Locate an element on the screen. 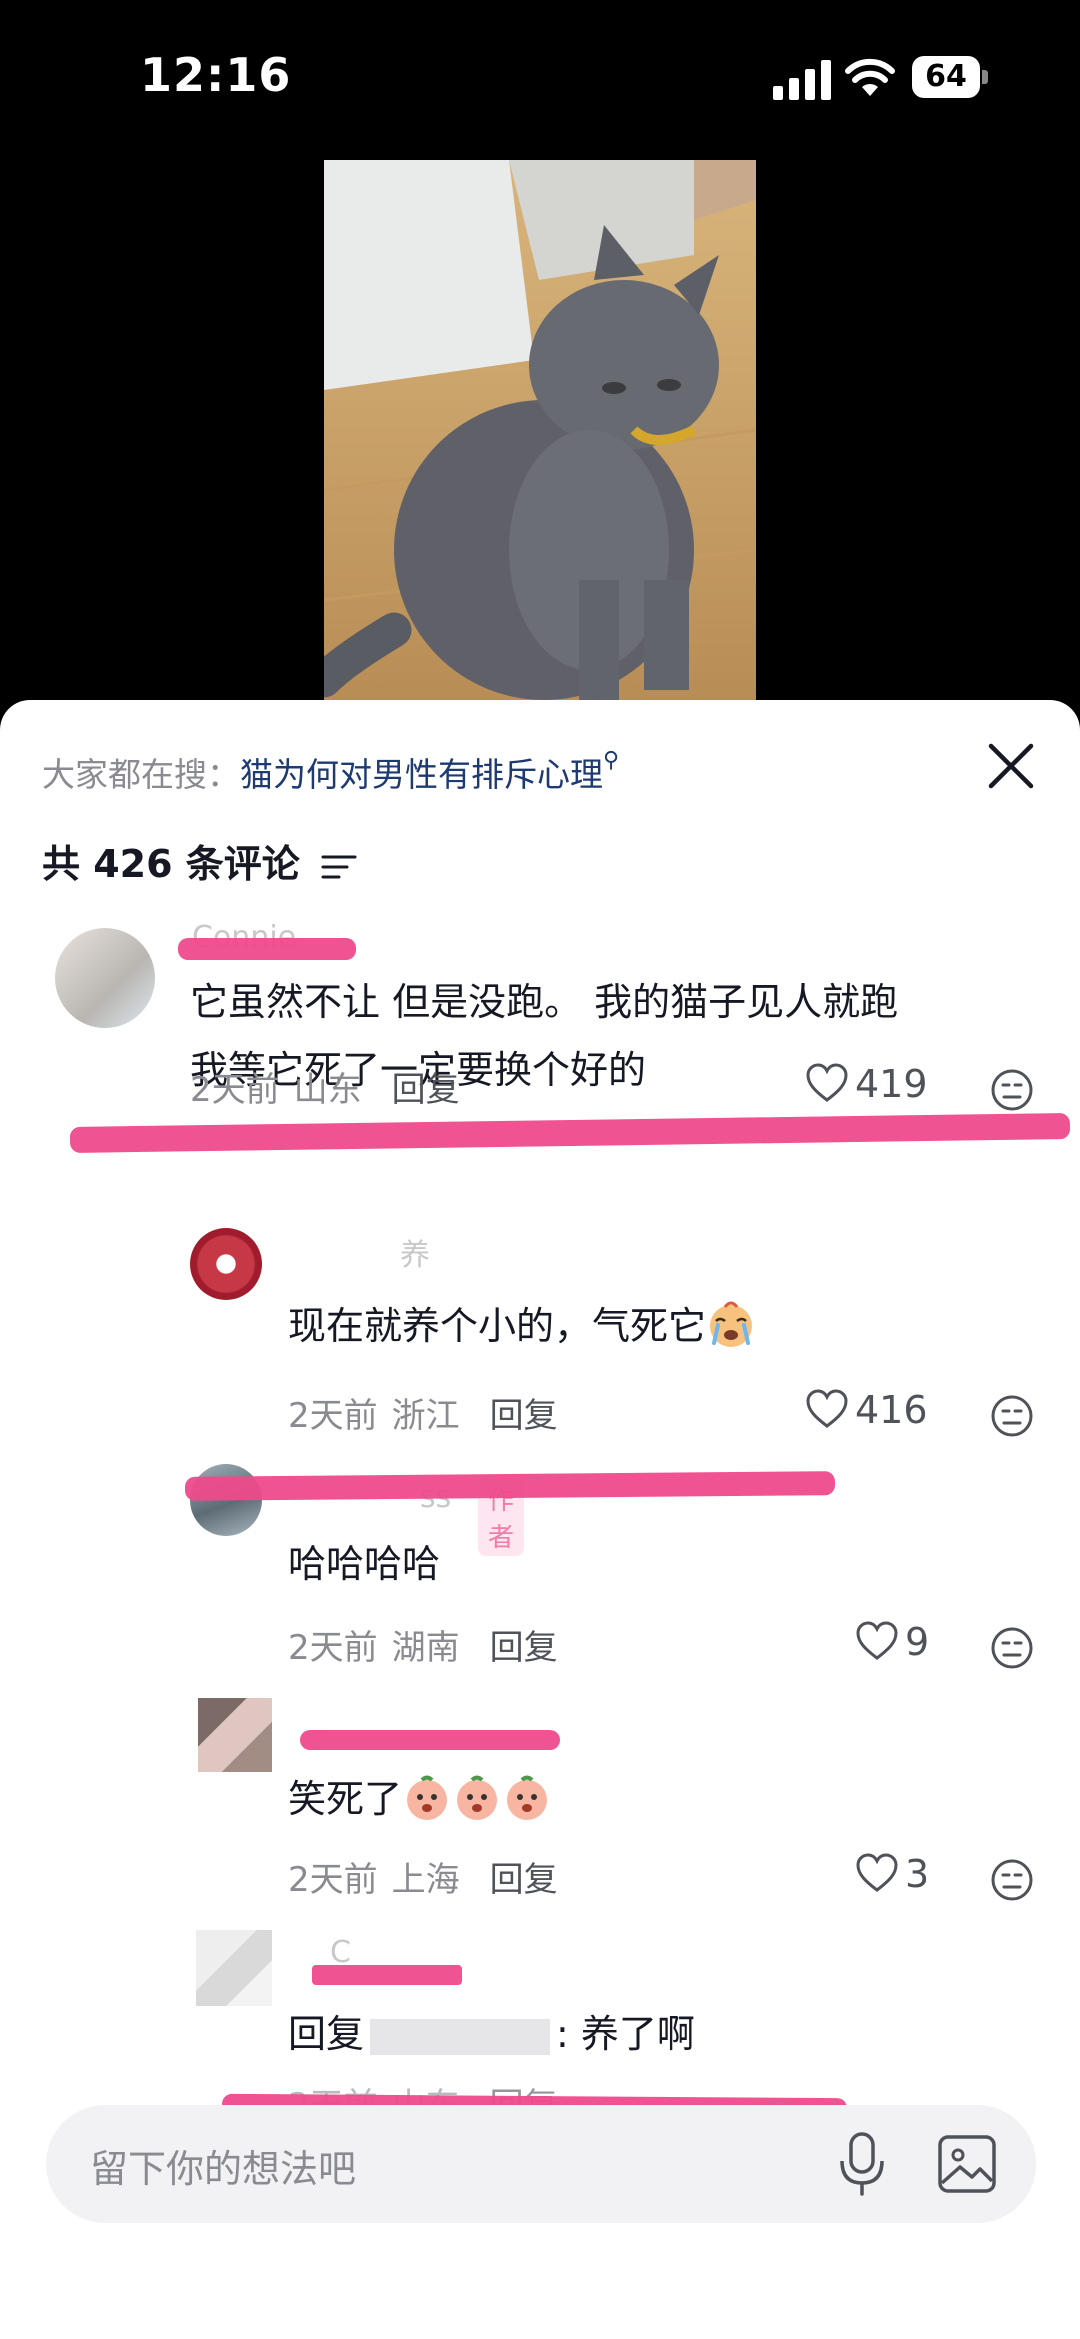  search-query-link: 猫为何对男性有排斥心理 is located at coordinates (421, 774).